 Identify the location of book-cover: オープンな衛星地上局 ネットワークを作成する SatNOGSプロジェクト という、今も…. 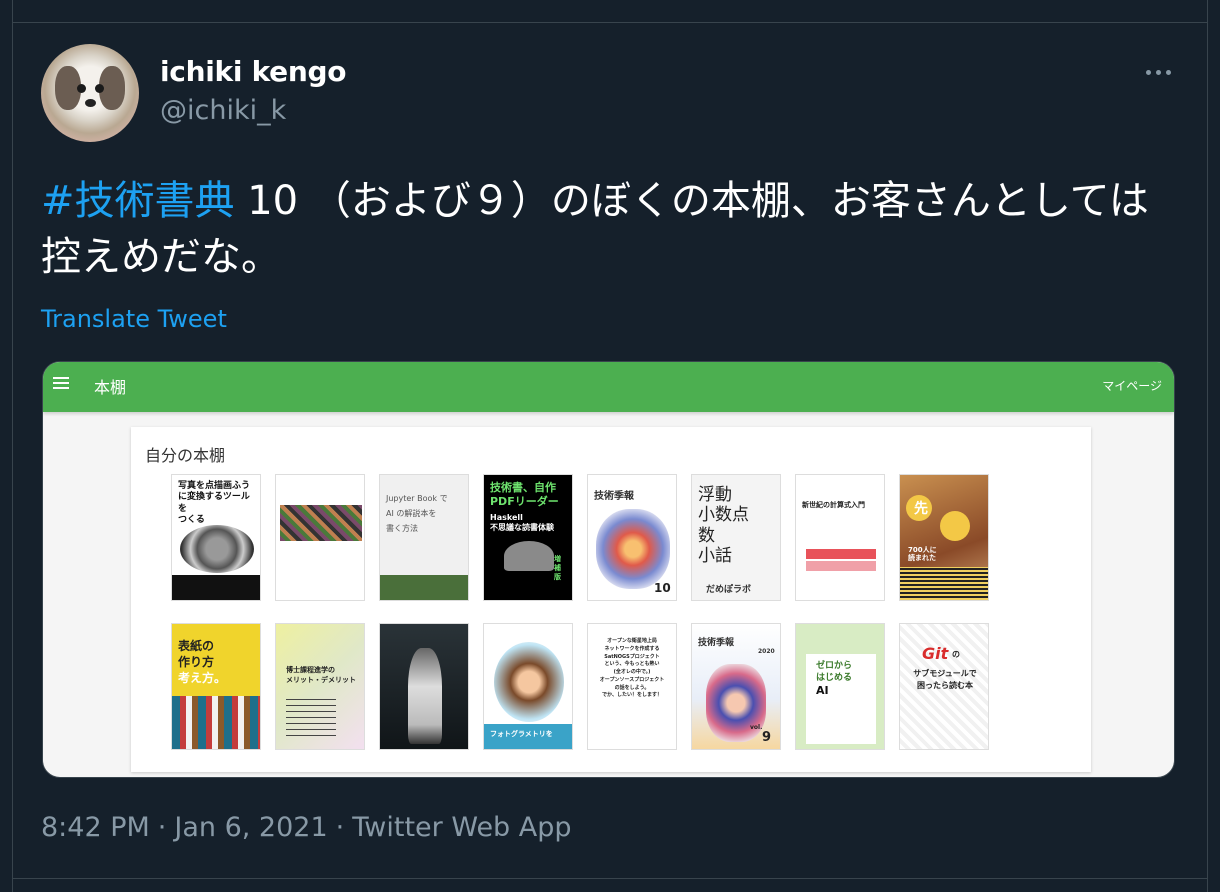
(632, 686).